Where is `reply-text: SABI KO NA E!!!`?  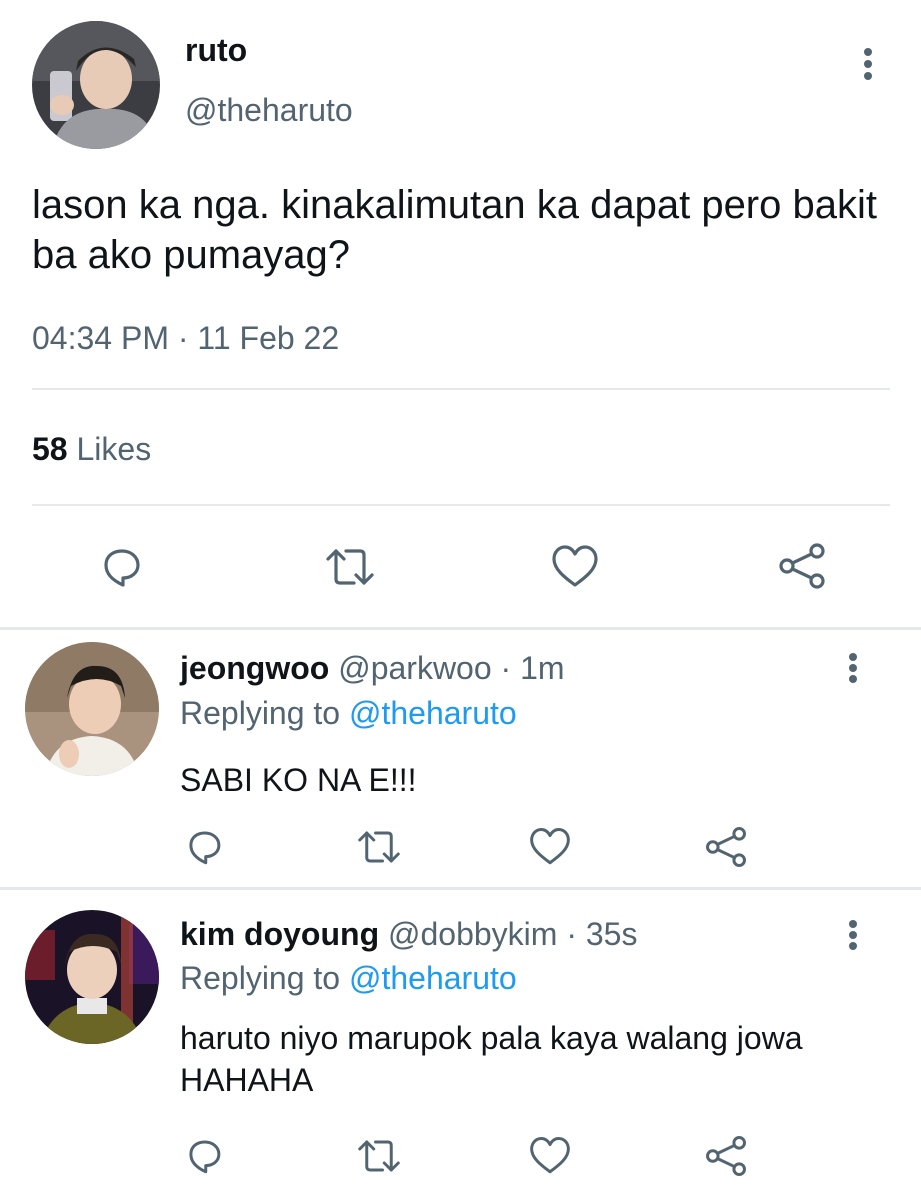
reply-text: SABI KO NA E!!! is located at coordinates (298, 780).